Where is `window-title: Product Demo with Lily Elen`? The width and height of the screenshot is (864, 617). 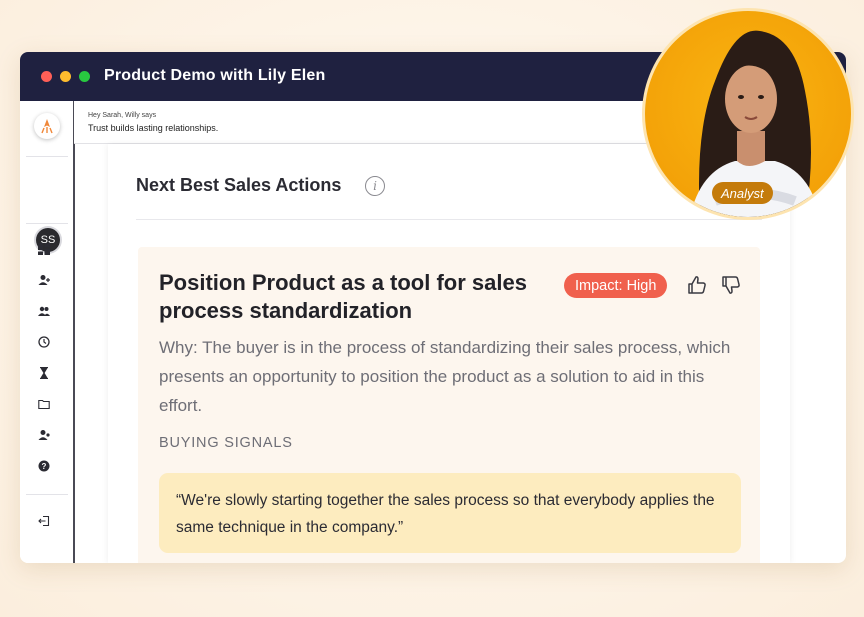
window-title: Product Demo with Lily Elen is located at coordinates (215, 75).